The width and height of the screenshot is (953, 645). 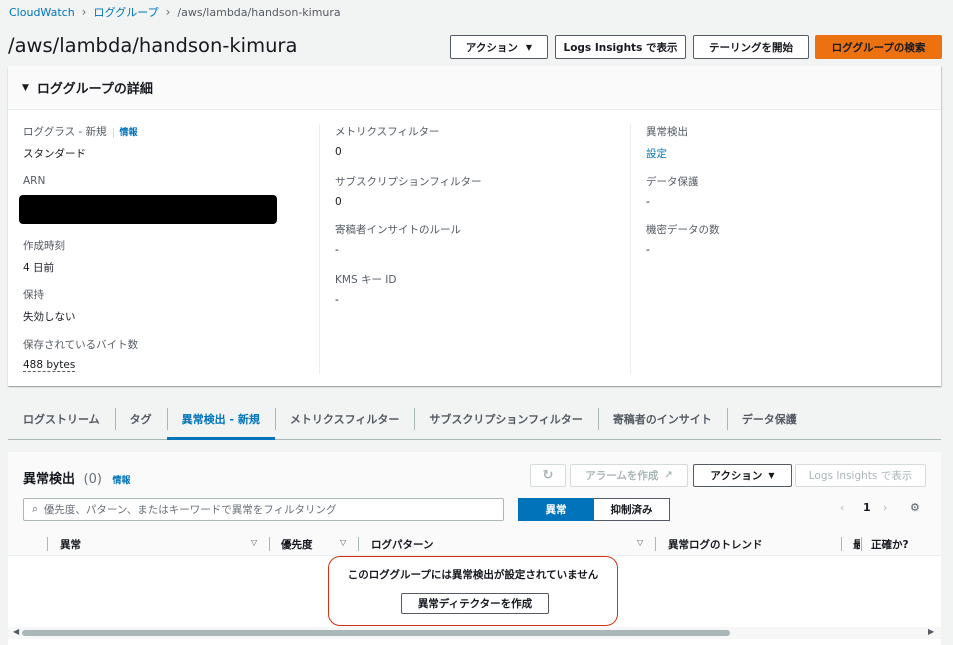 What do you see at coordinates (505, 419) in the screenshot?
I see `tab-subscription-filters: サブスクリプションフィルター` at bounding box center [505, 419].